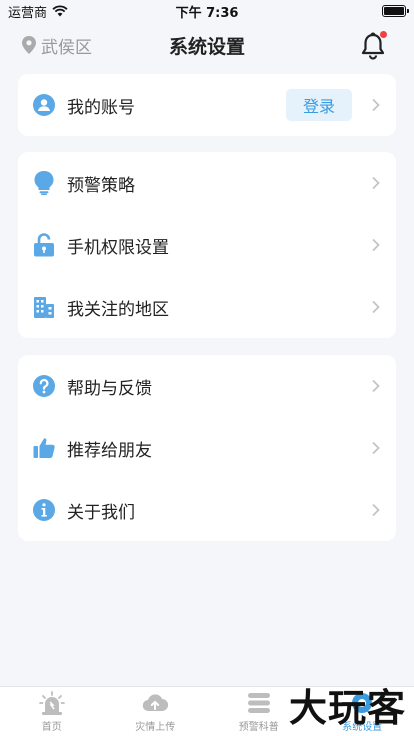 The image size is (414, 736). I want to click on row-recommend-friends: 推荐给朋友, so click(207, 448).